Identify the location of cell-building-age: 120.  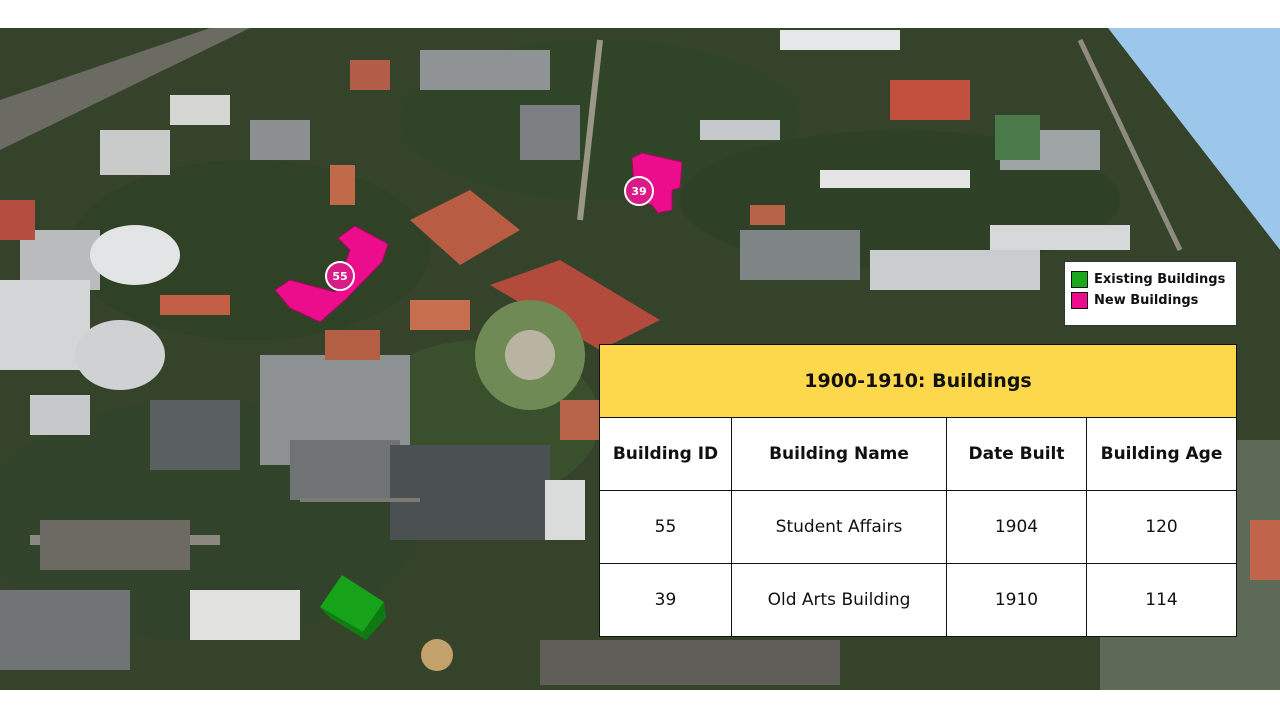
(1161, 527).